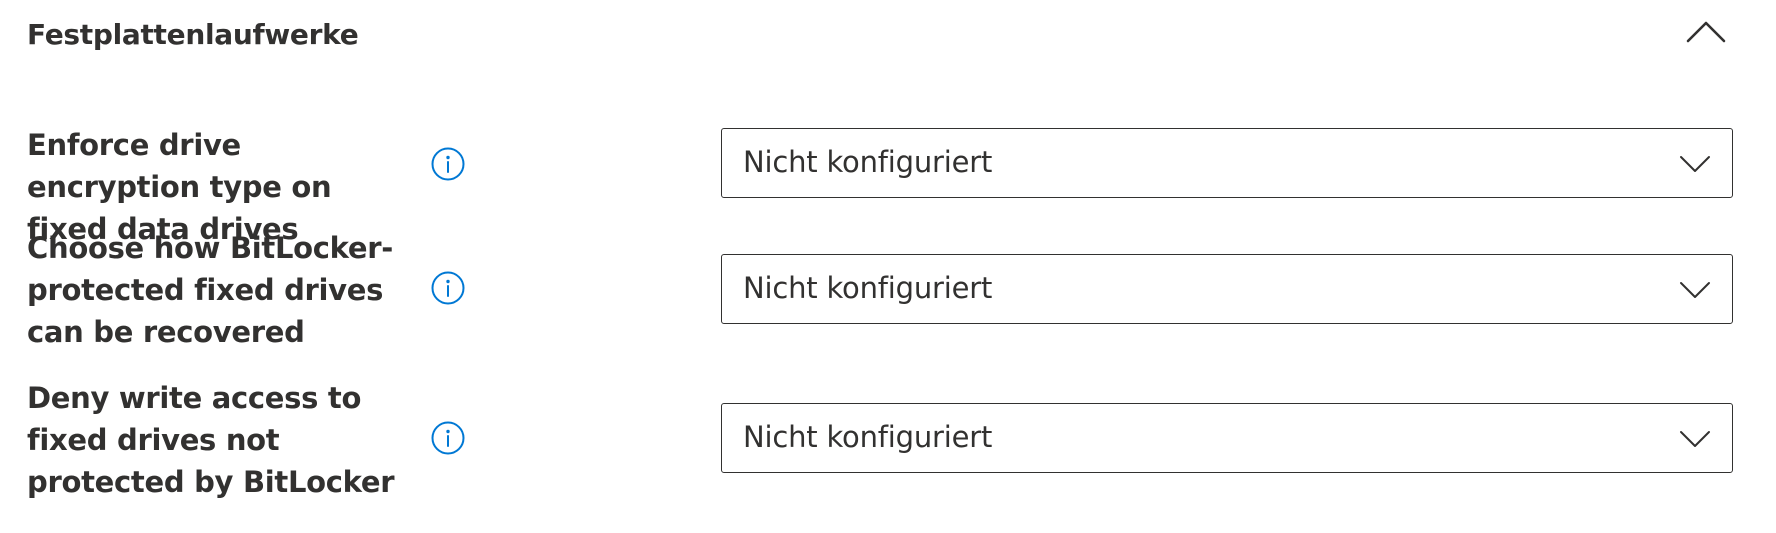 The image size is (1776, 533). I want to click on encryption-type-dropdown: Nicht konfiguriert, so click(1227, 163).